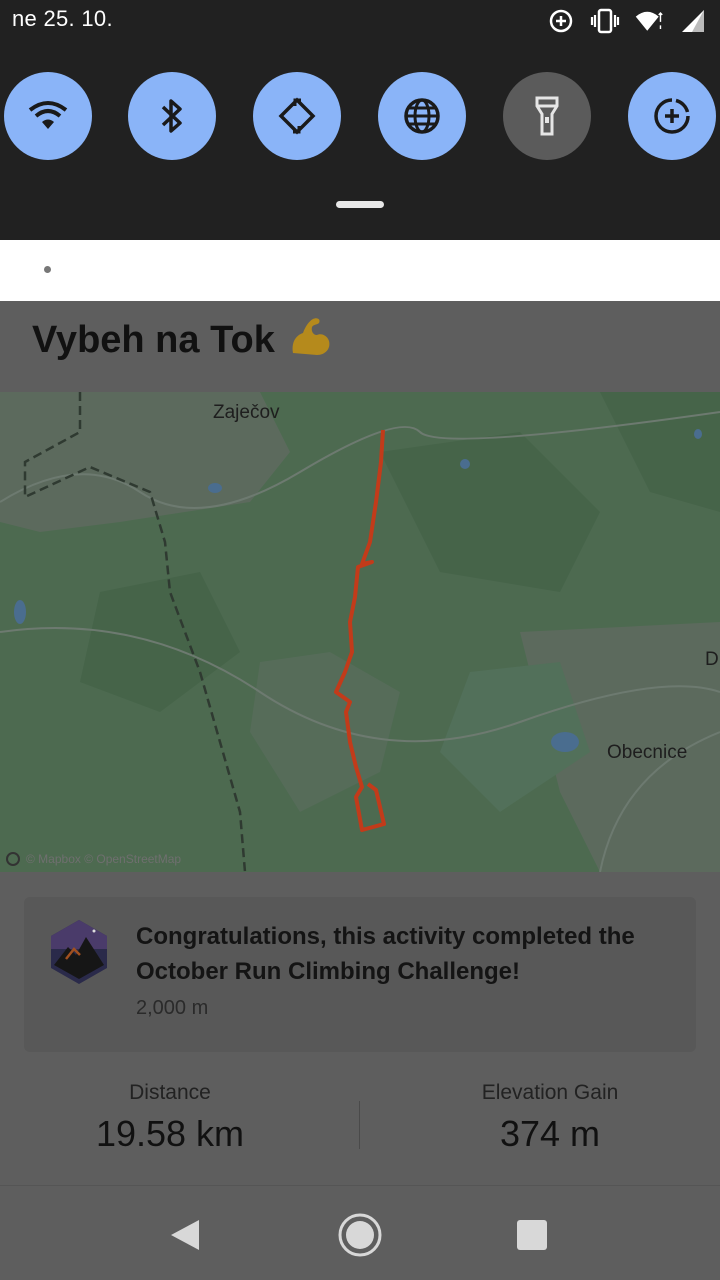  I want to click on globe-icon, so click(422, 116).